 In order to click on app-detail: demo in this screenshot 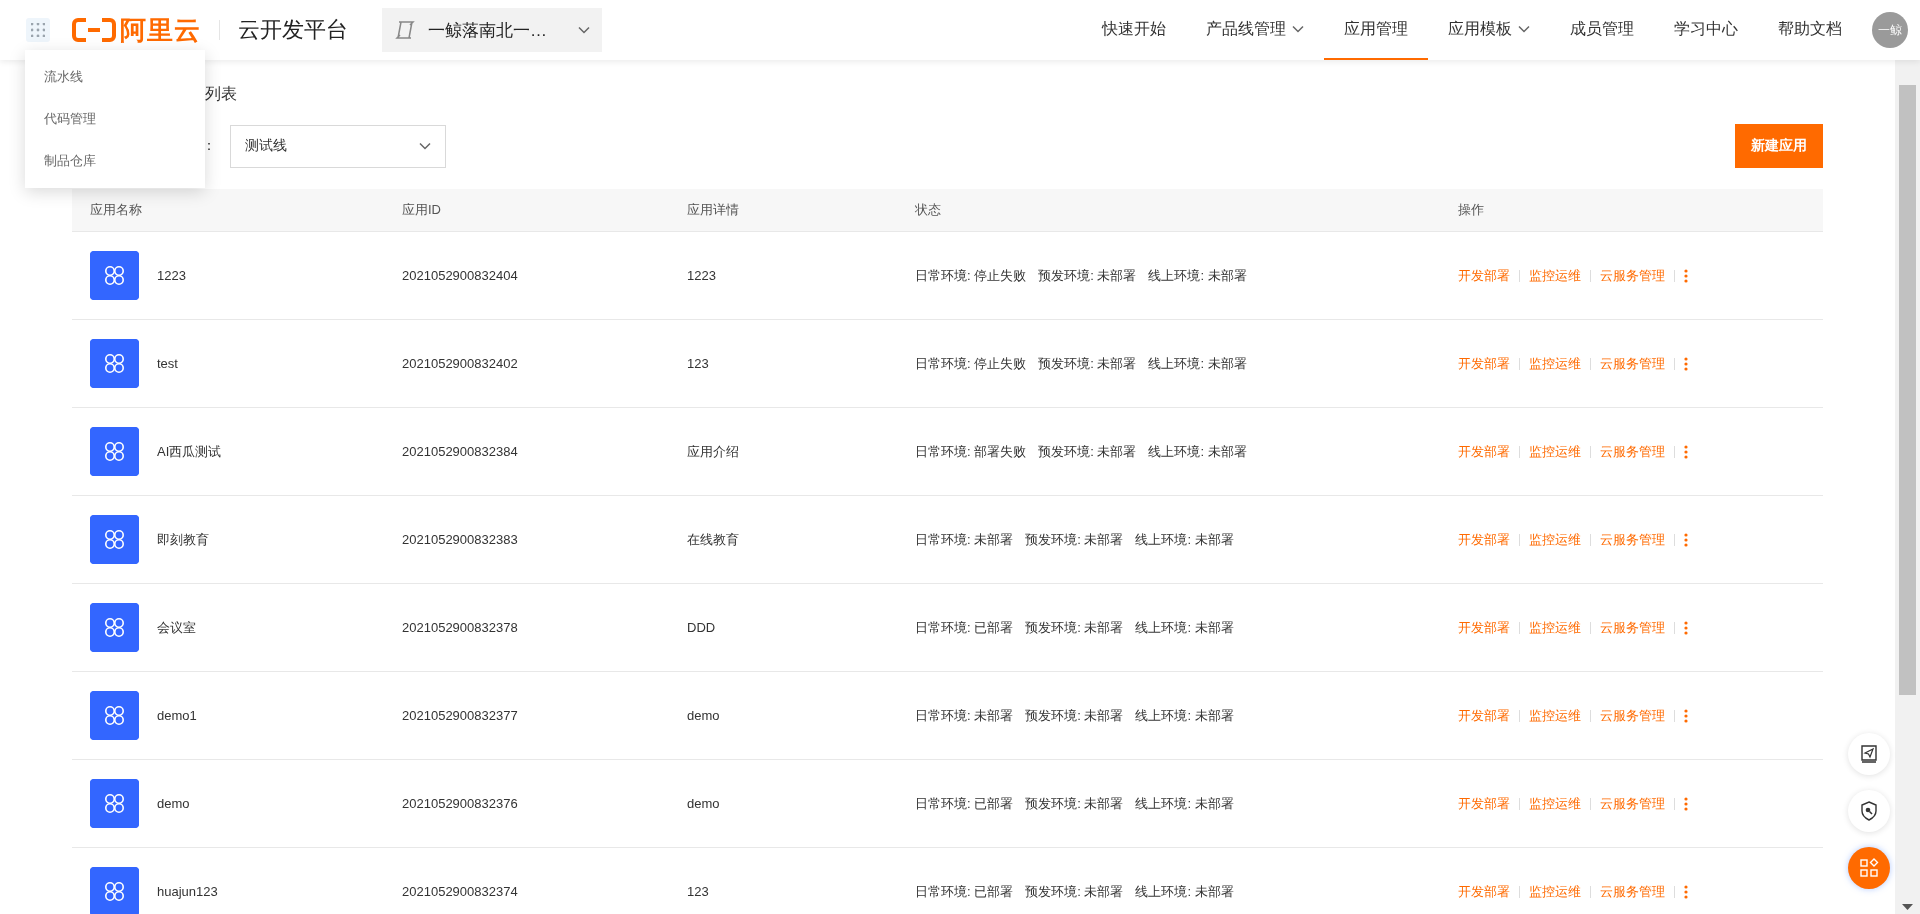, I will do `click(703, 715)`.